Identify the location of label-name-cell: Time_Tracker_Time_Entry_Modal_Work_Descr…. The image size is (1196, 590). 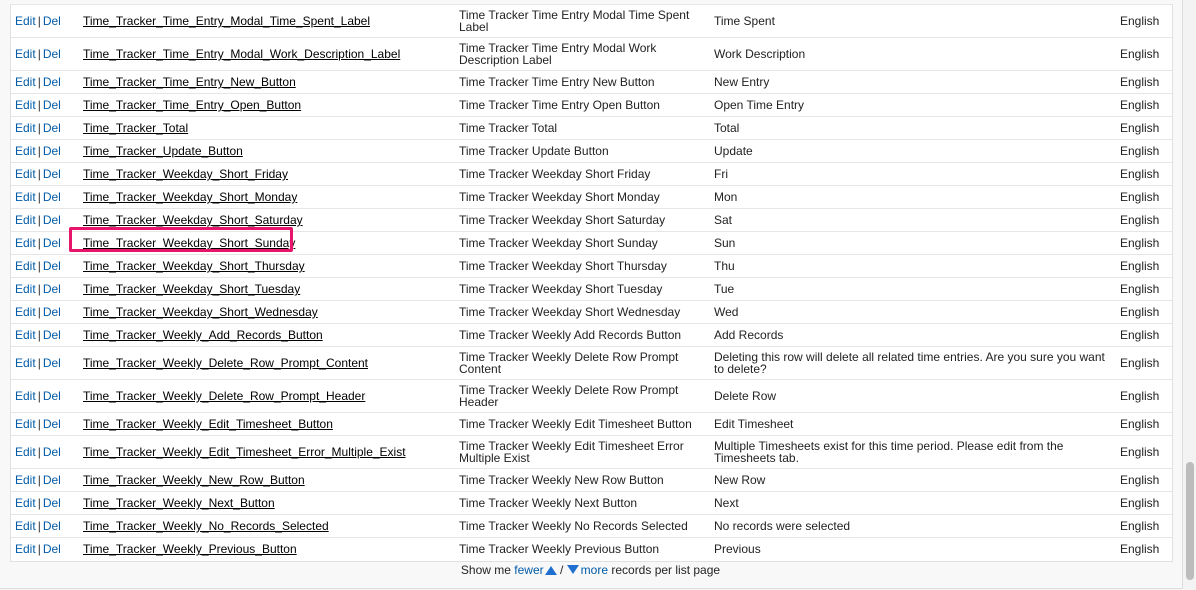
(267, 54).